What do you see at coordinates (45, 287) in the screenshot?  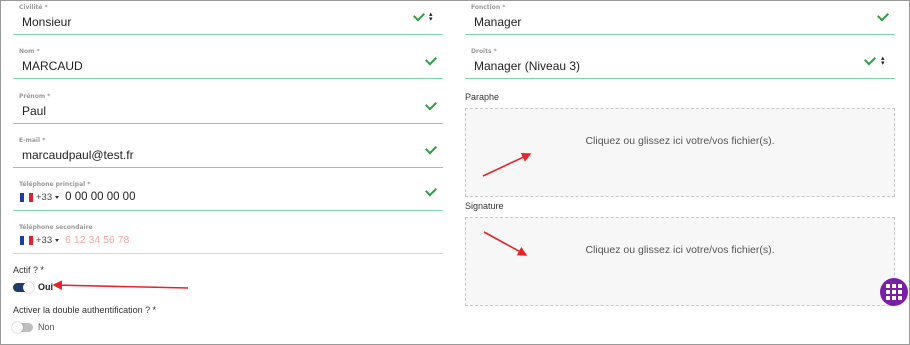 I see `actif-state: Oui` at bounding box center [45, 287].